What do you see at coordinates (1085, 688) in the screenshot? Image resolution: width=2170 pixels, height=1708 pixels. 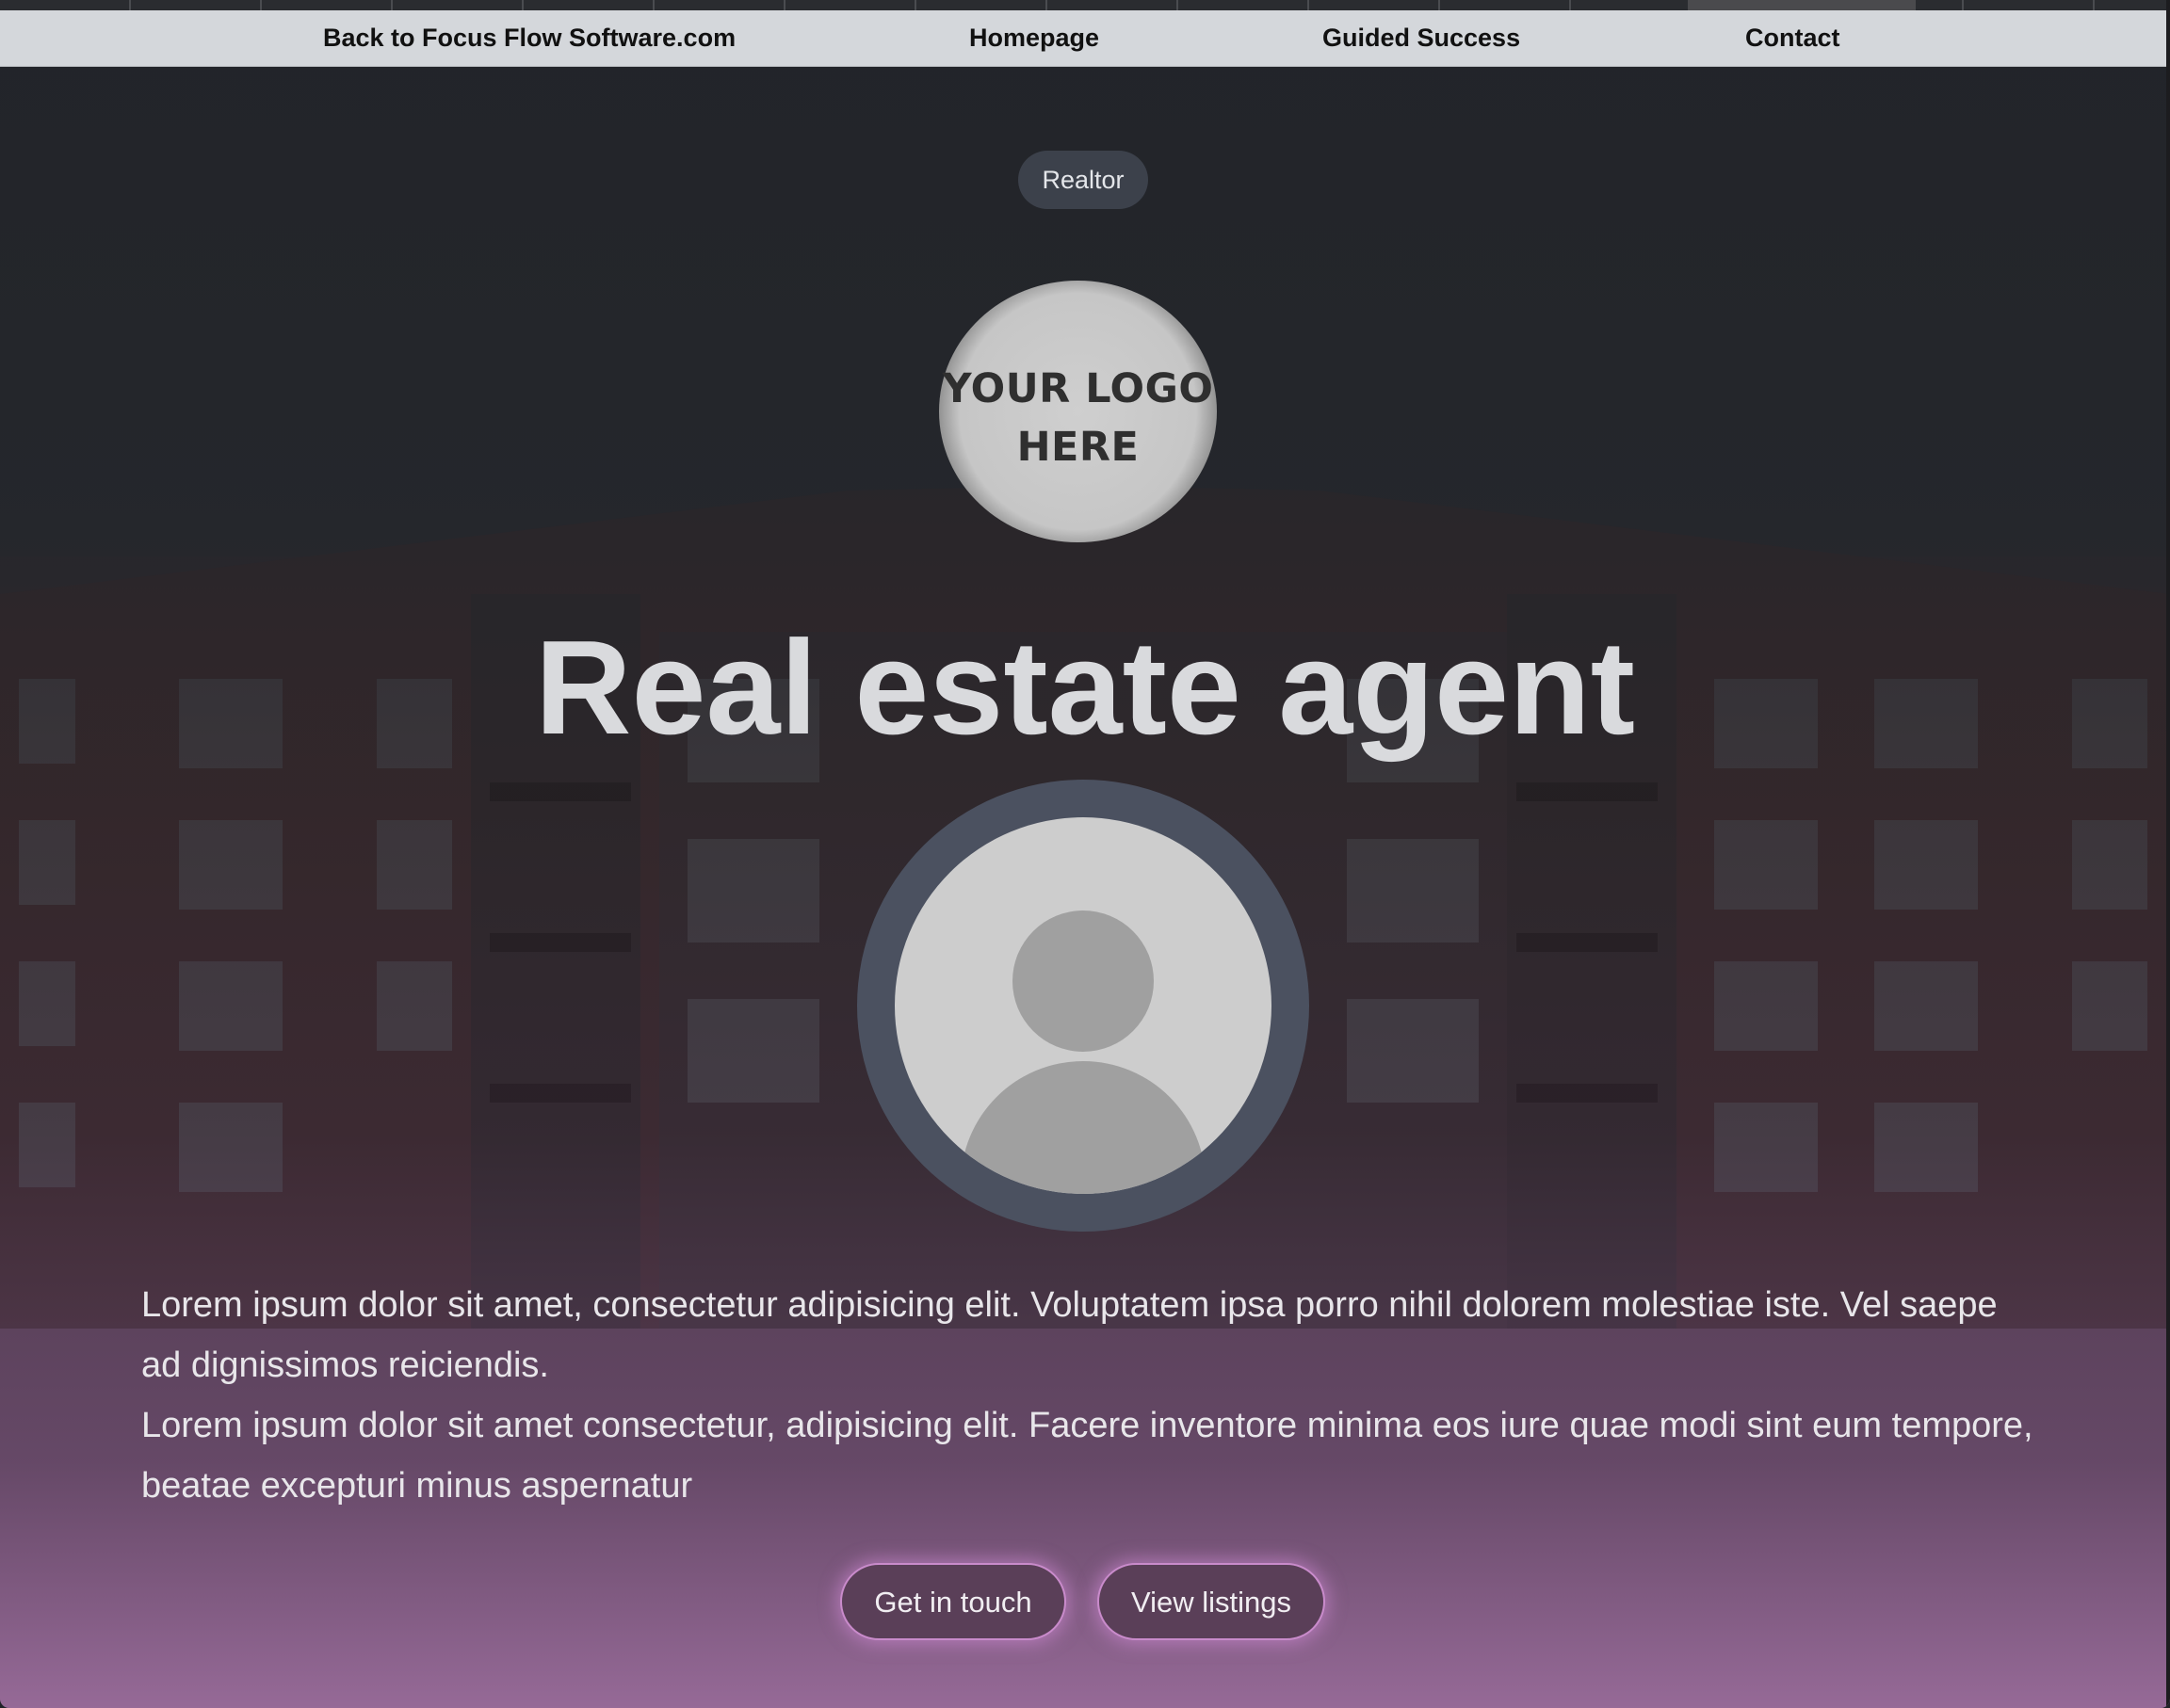 I see `page-title: Real estate agent` at bounding box center [1085, 688].